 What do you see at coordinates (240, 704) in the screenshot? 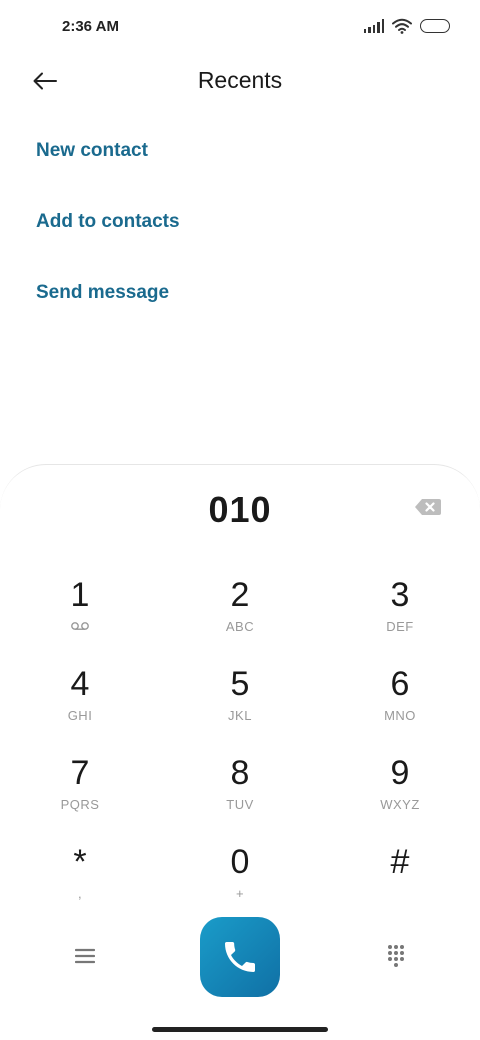
I see `key-5: 5 JKL` at bounding box center [240, 704].